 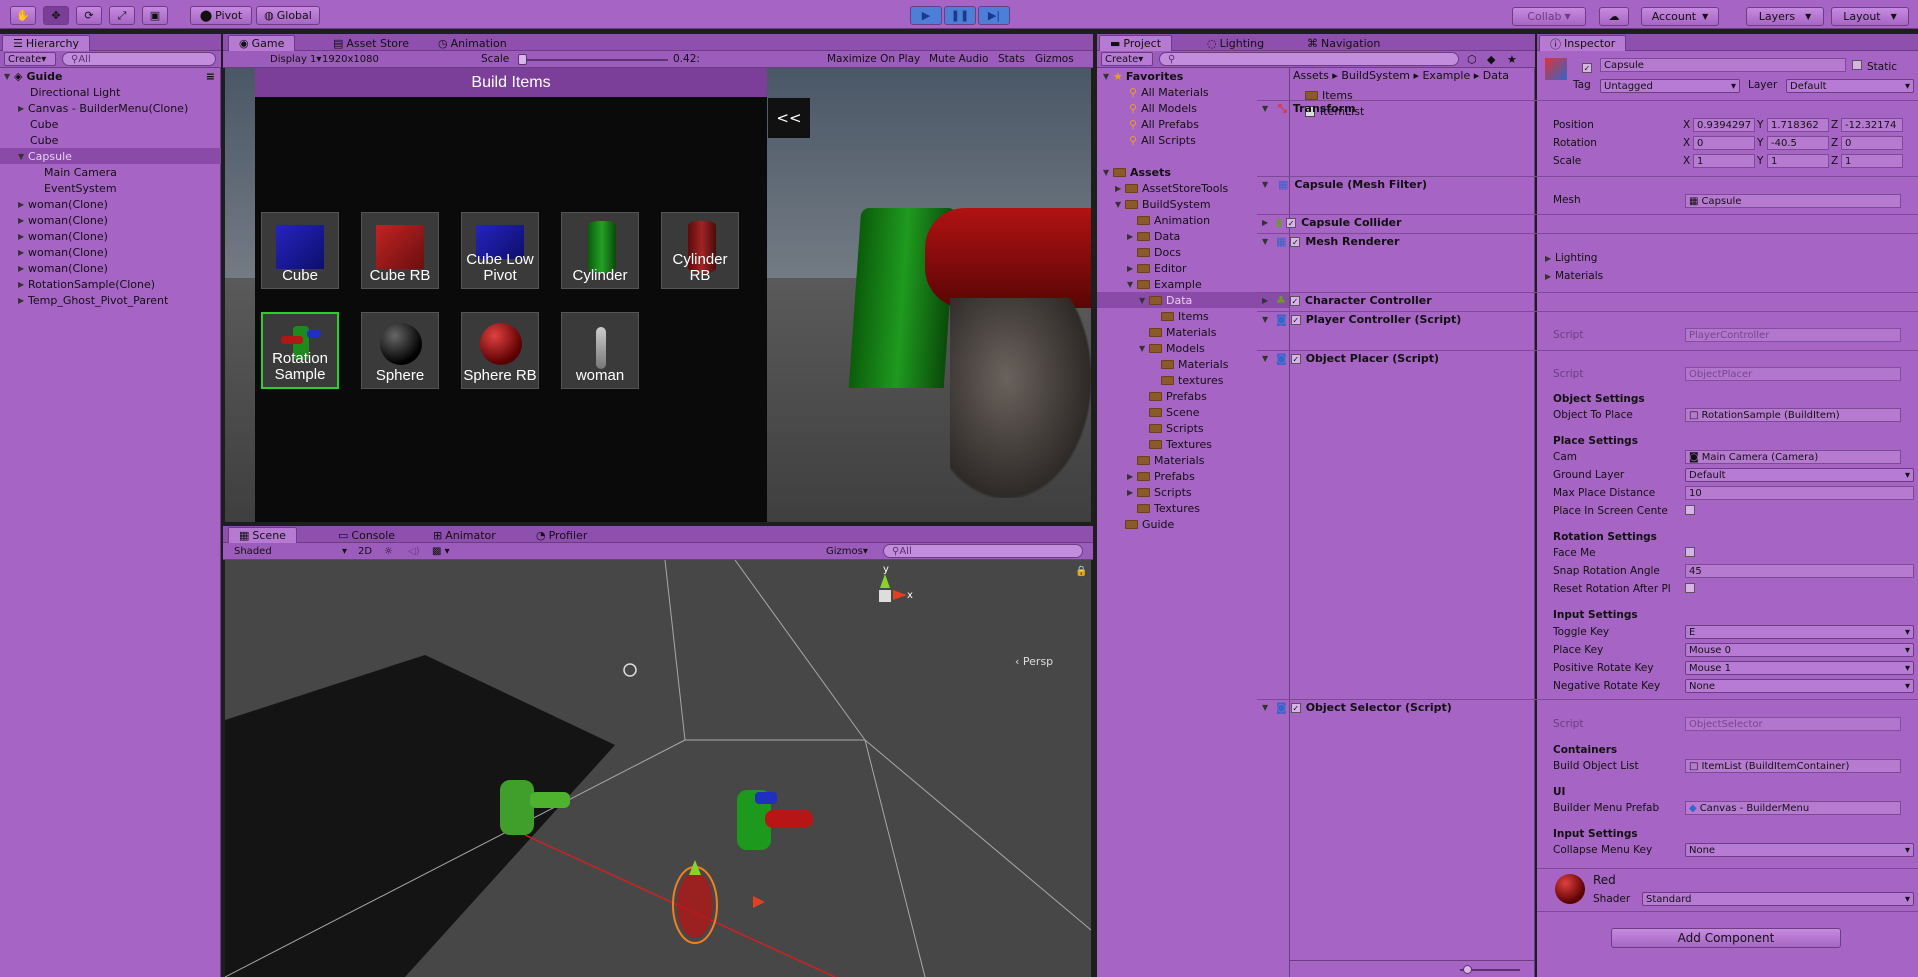 What do you see at coordinates (1587, 241) in the screenshot?
I see `mesh-renderer-header: ▼ ▦ ✓ Mesh Renderer` at bounding box center [1587, 241].